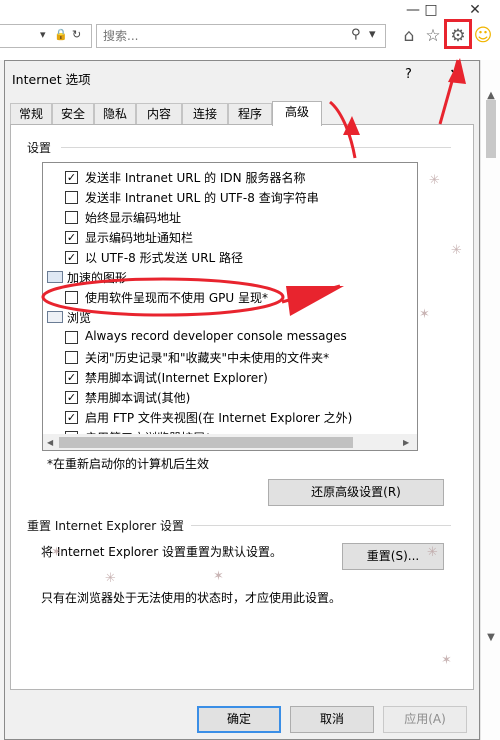  Describe the element at coordinates (138, 398) in the screenshot. I see `setting-label: 禁用脚本调试(其他)` at that location.